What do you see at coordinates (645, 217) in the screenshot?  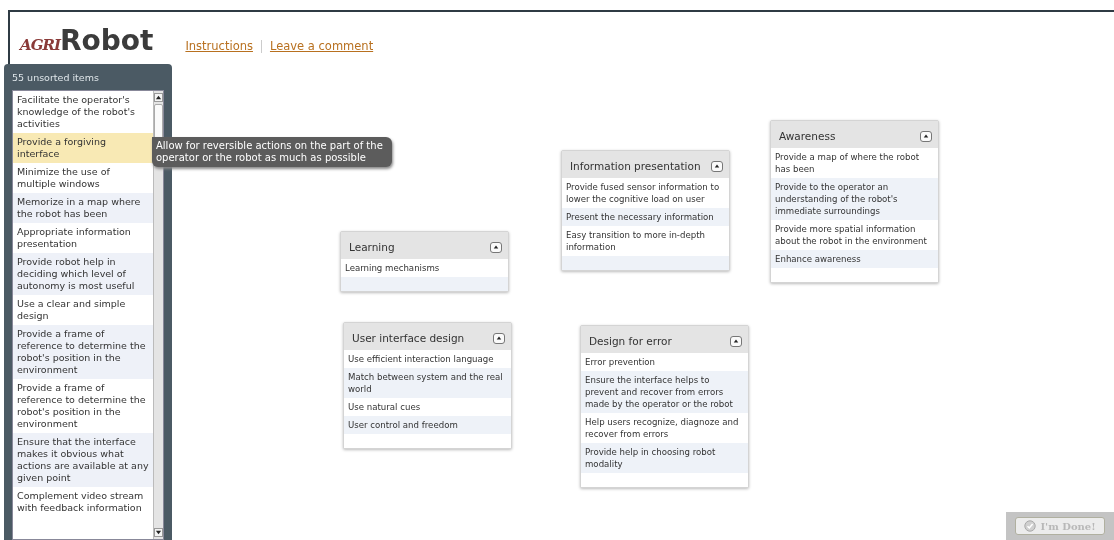 I see `card-item: Present the necessary information` at bounding box center [645, 217].